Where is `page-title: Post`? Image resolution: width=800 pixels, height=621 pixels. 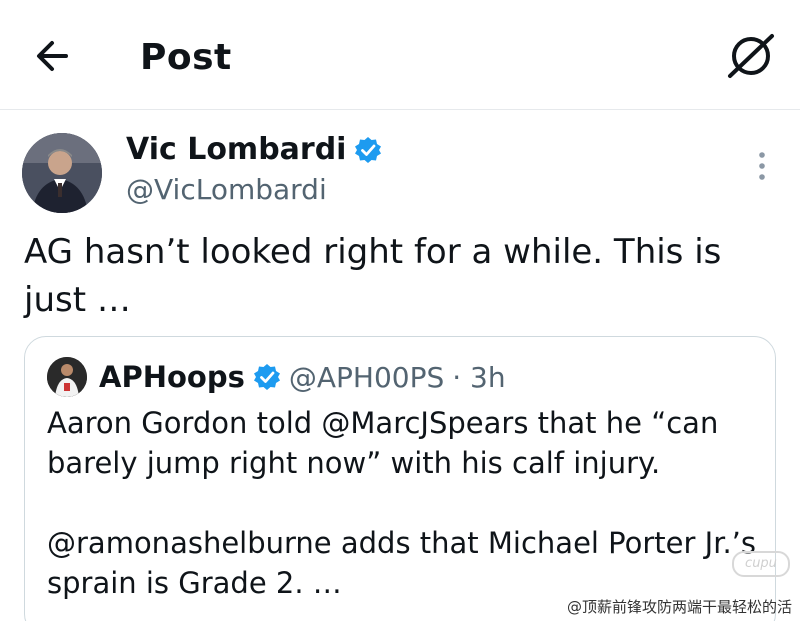 page-title: Post is located at coordinates (186, 57).